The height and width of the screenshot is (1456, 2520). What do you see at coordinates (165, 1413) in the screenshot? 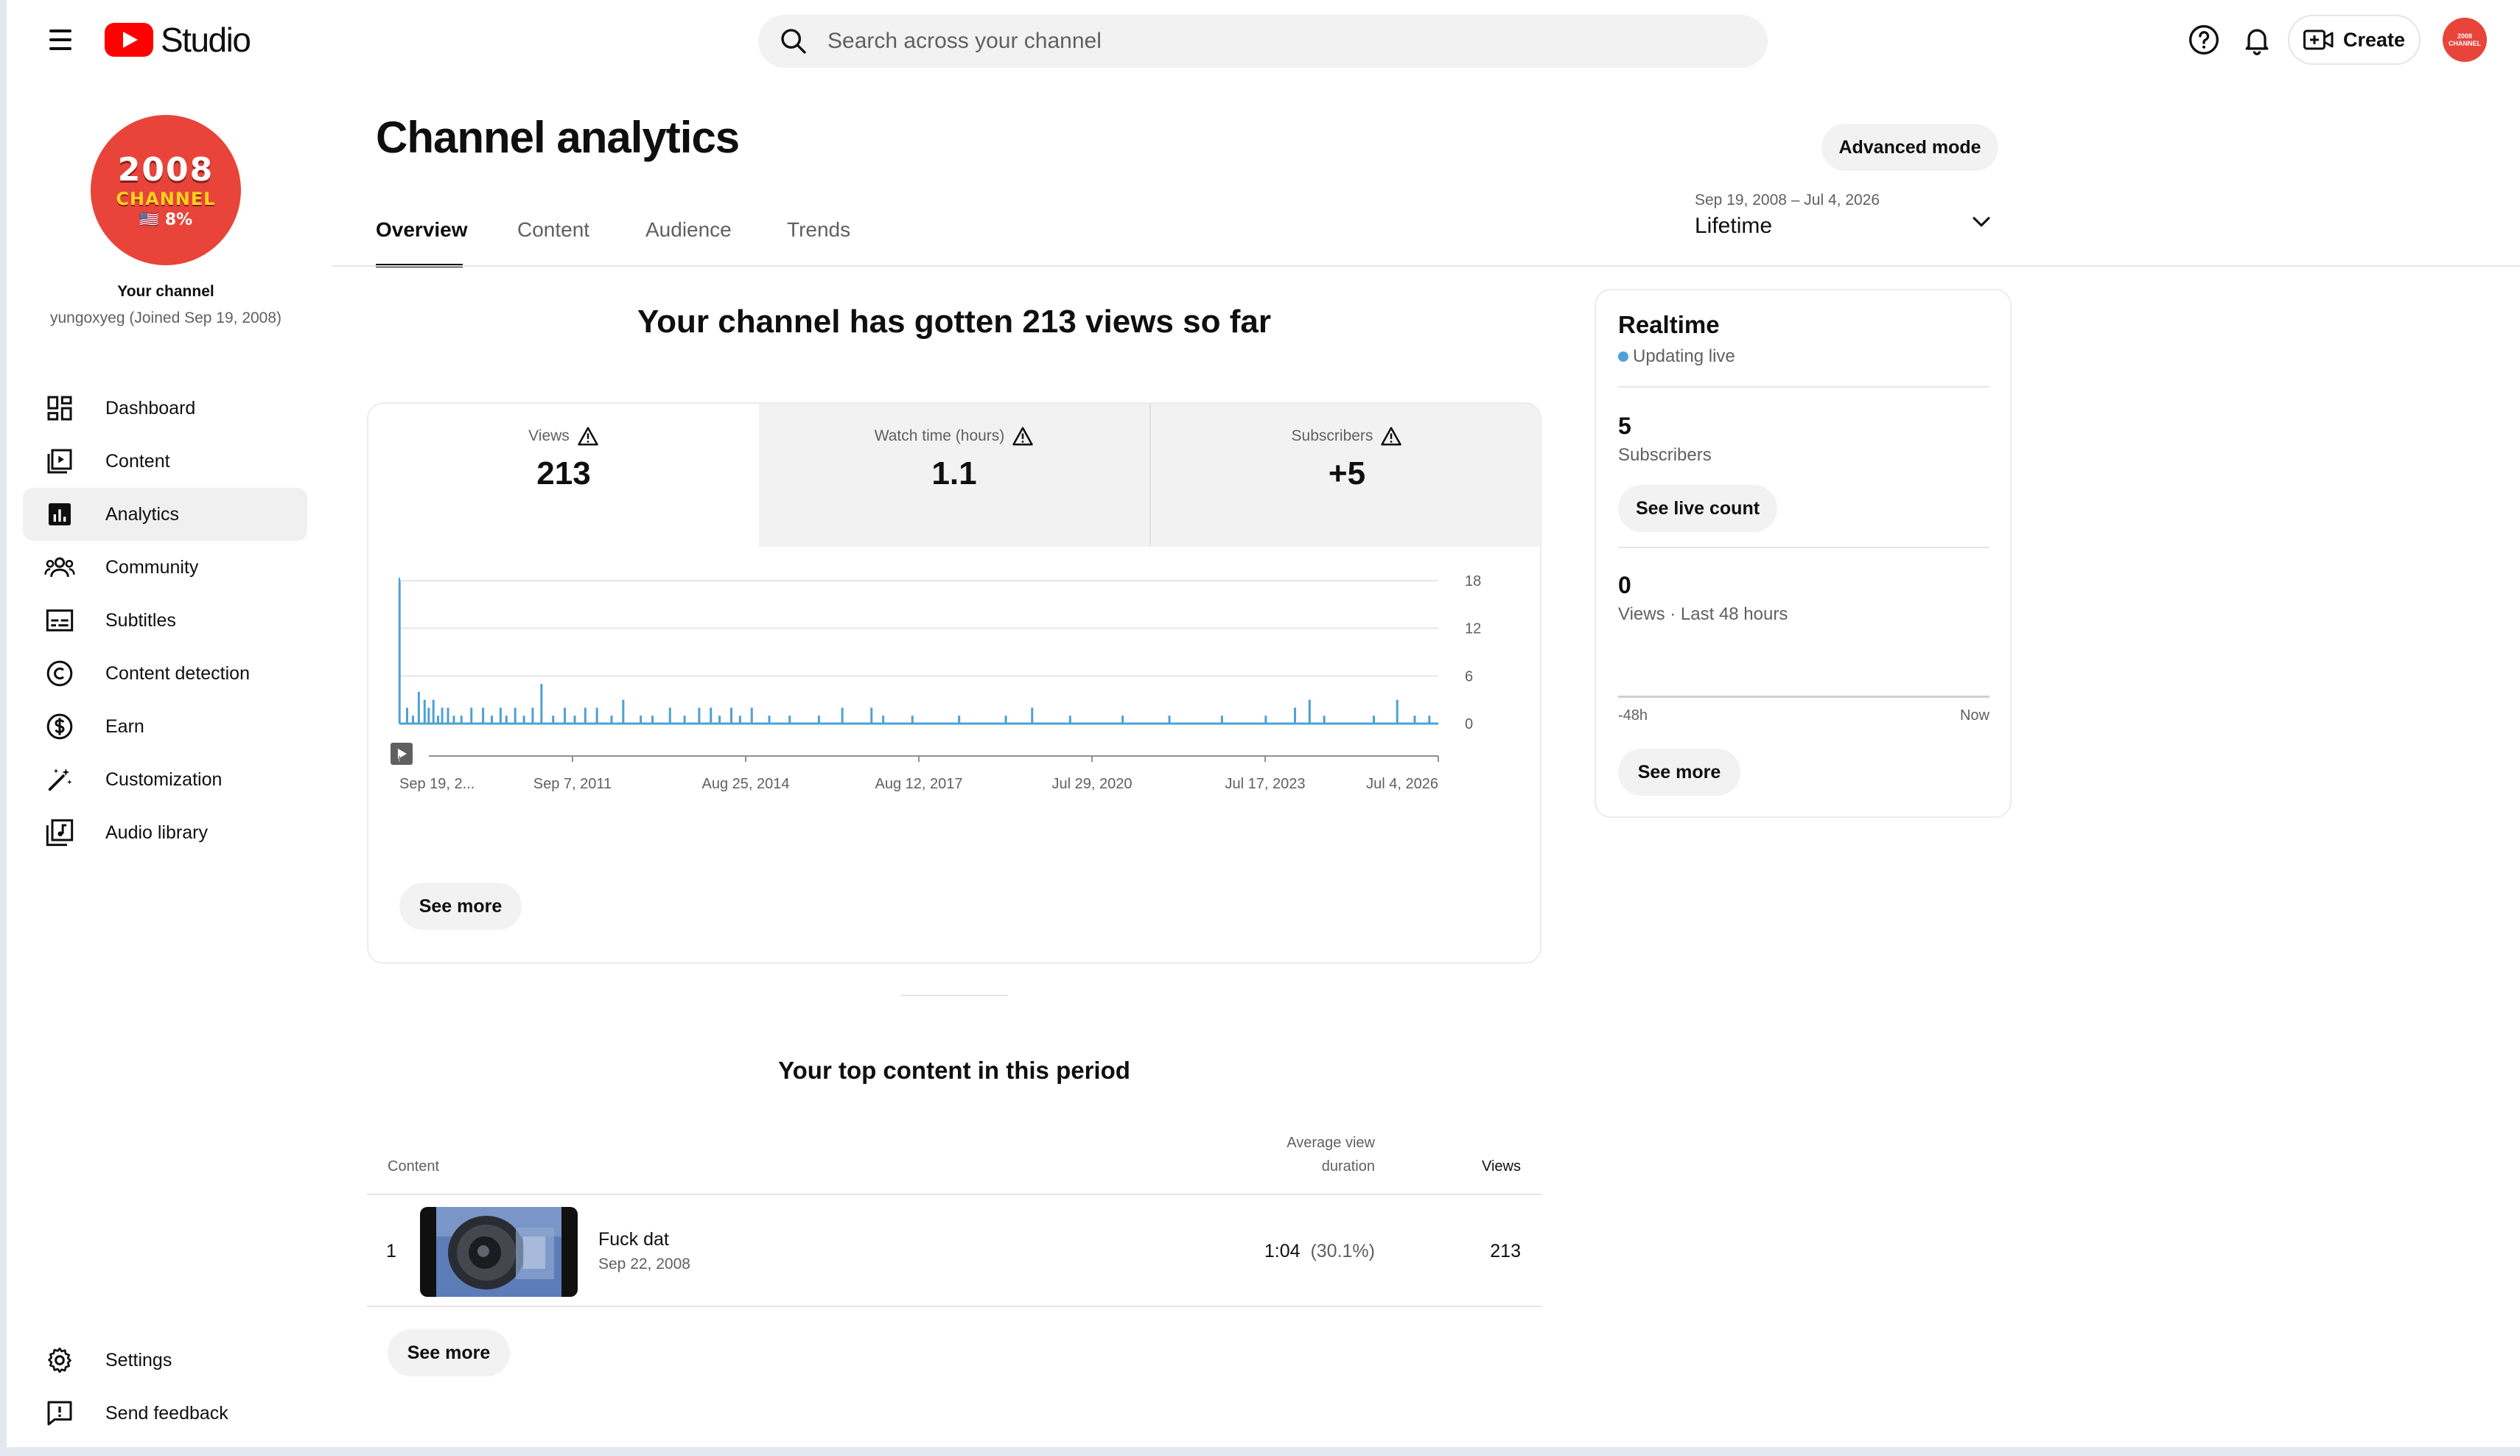
I see `sidebar-item-send-feedback: Send feedback` at bounding box center [165, 1413].